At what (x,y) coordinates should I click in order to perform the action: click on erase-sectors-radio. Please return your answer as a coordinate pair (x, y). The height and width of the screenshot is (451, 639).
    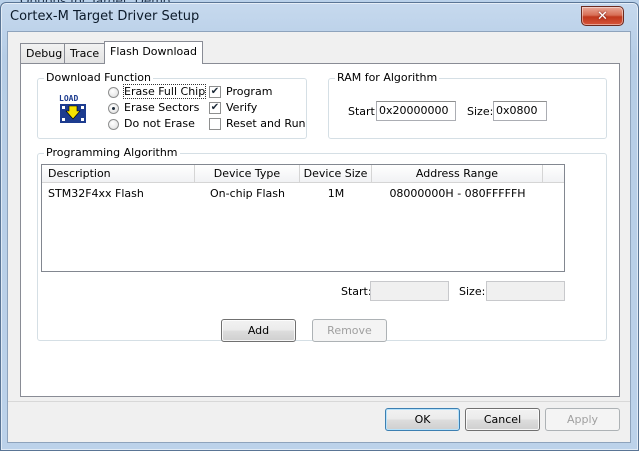
    Looking at the image, I should click on (113, 108).